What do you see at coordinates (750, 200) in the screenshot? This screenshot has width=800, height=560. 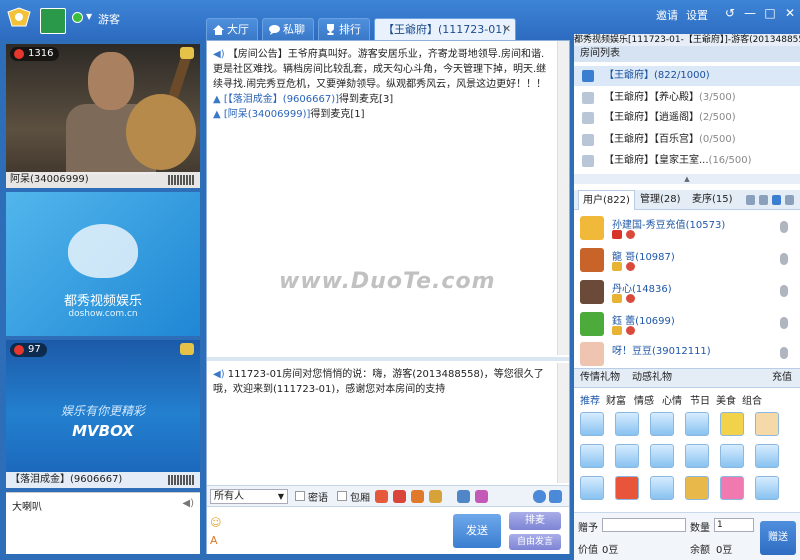 I see `search-icon` at bounding box center [750, 200].